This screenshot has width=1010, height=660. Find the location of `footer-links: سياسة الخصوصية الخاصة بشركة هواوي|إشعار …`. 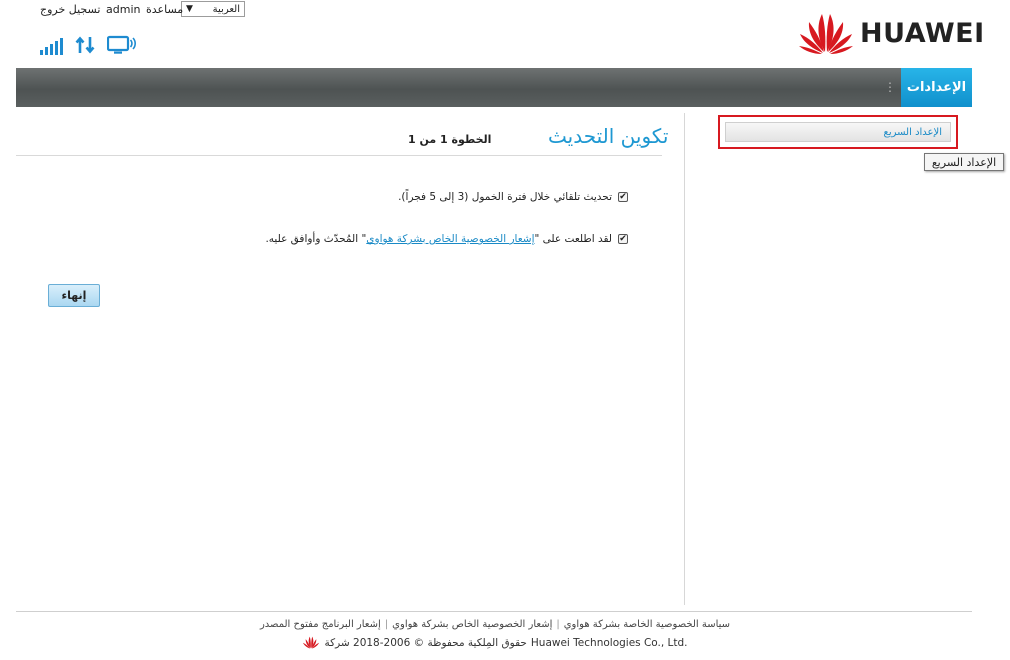

footer-links: سياسة الخصوصية الخاصة بشركة هواوي|إشعار … is located at coordinates (495, 624).